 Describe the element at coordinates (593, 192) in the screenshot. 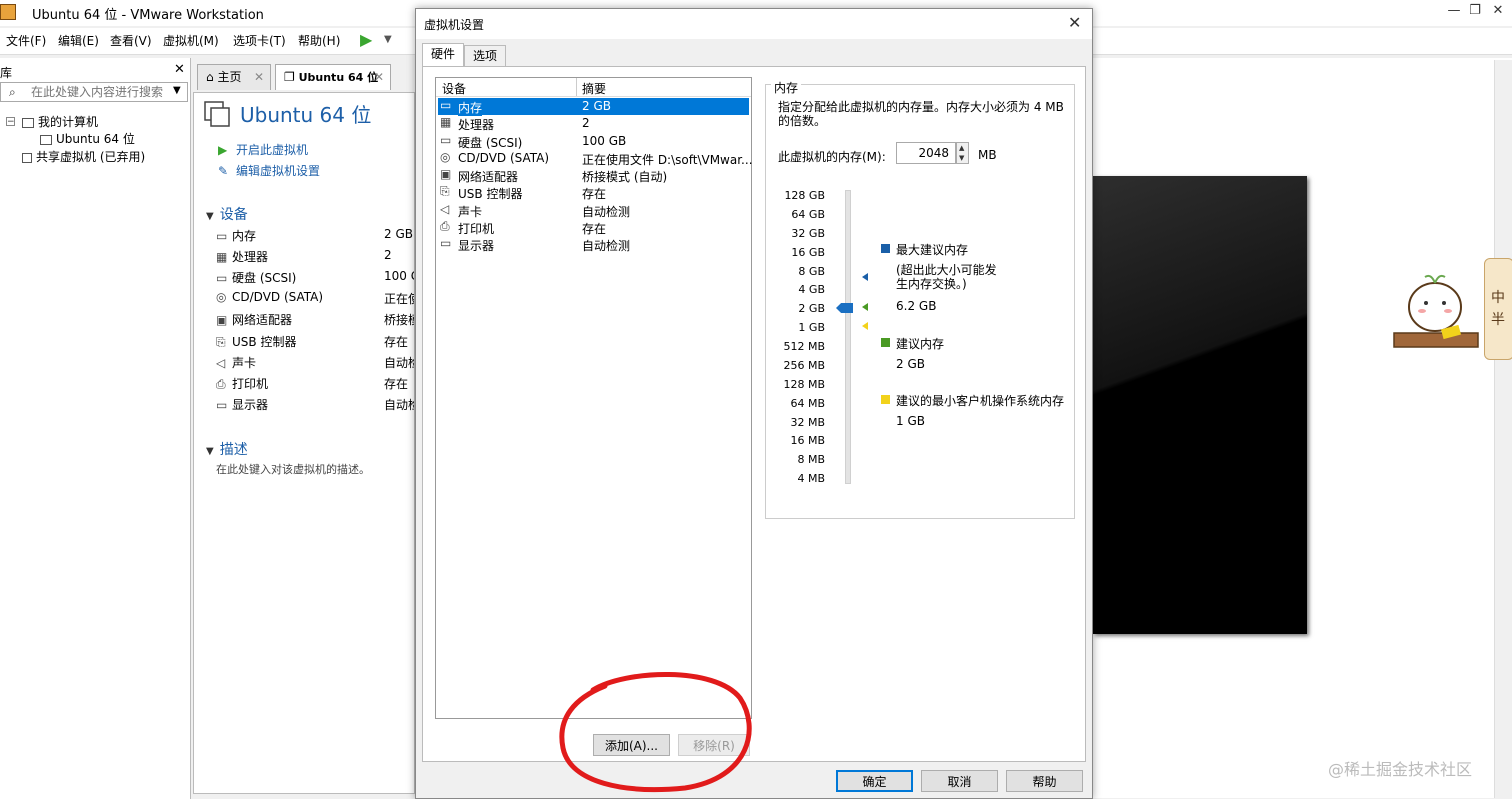

I see `device-row-usb: ⎘ USB 控制器 存在` at that location.